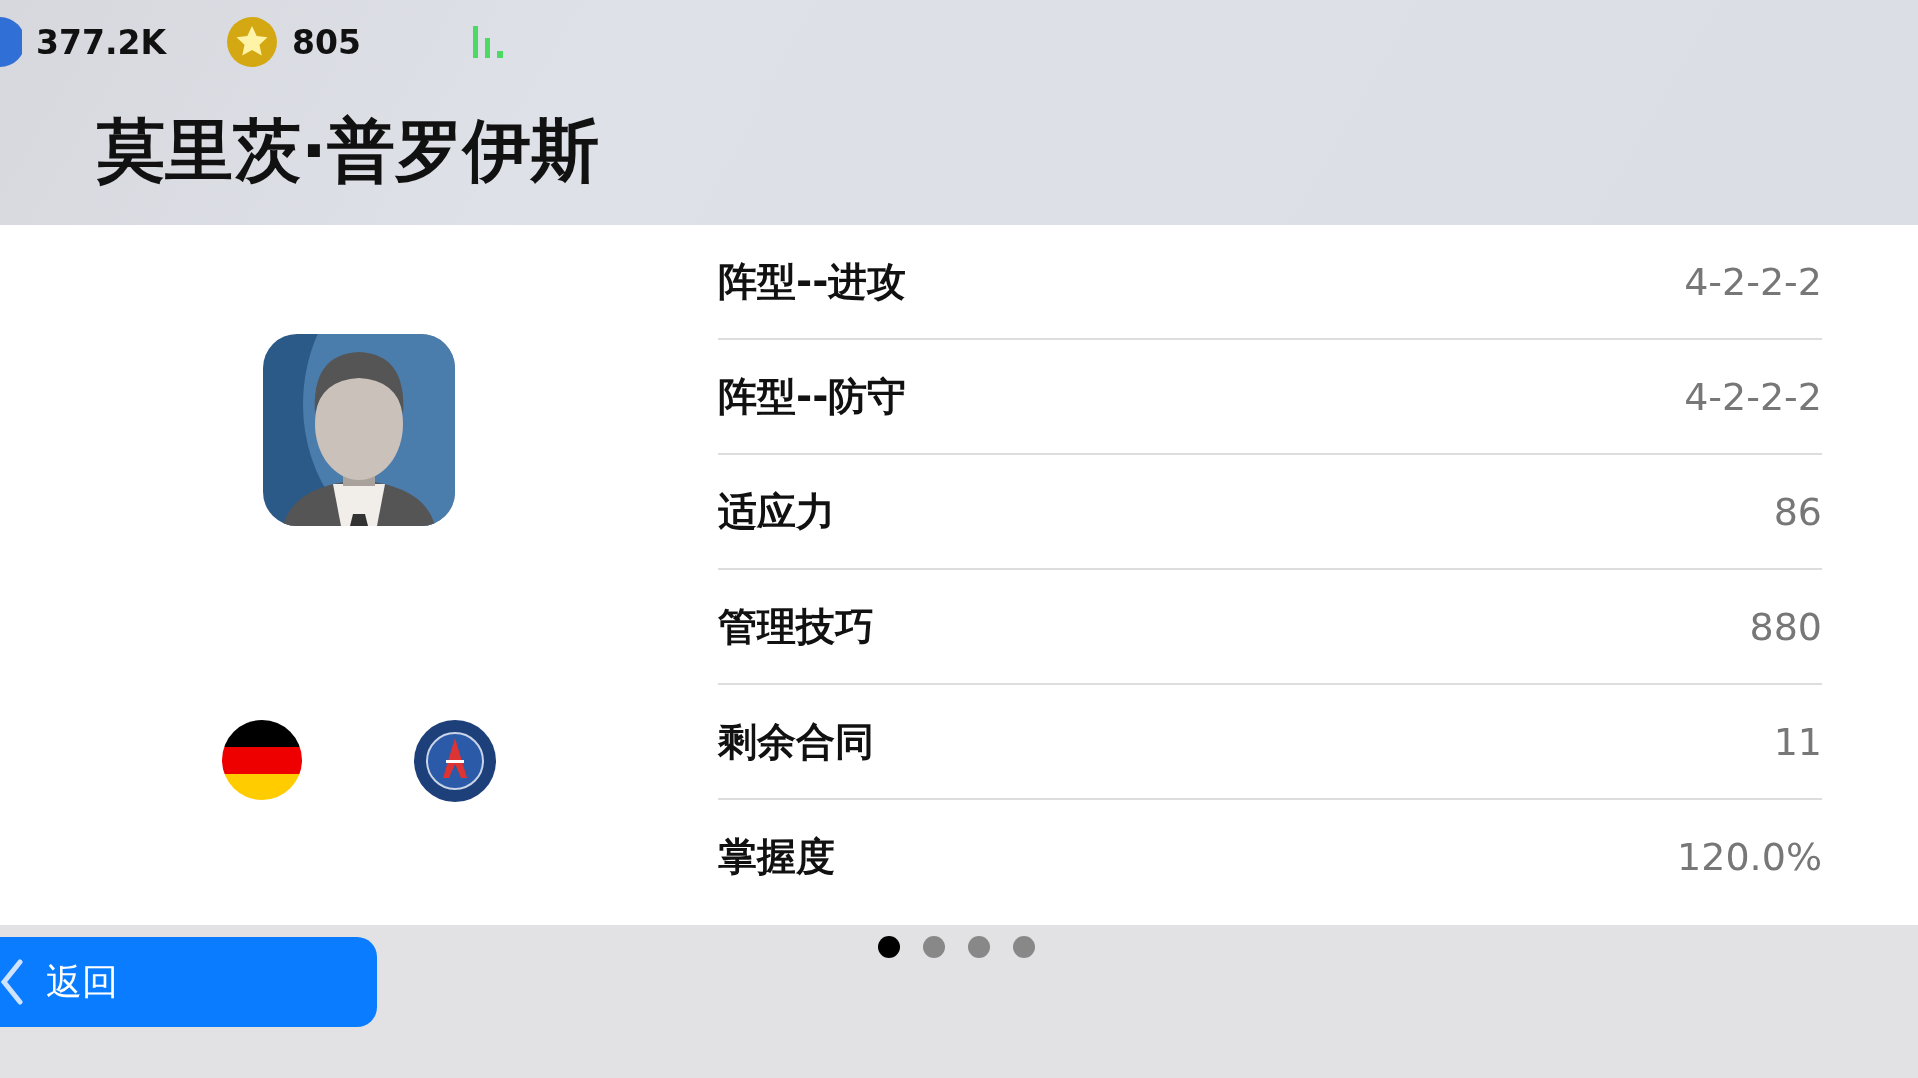  I want to click on stat-label: 掌握度, so click(776, 856).